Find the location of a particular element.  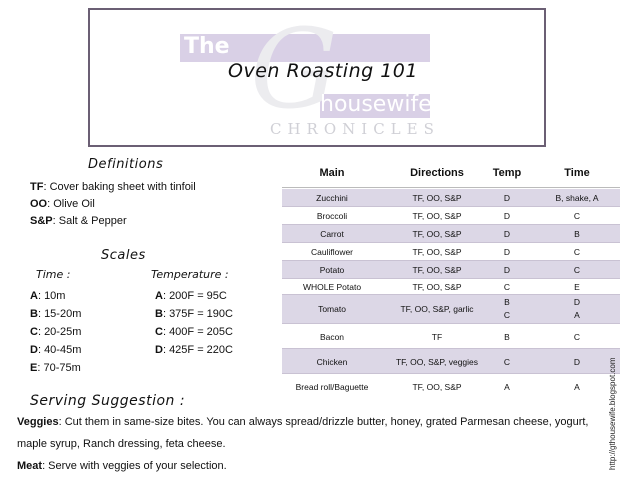

table-row: Chicken TF, OO, S&P, veggies C D is located at coordinates (451, 361).